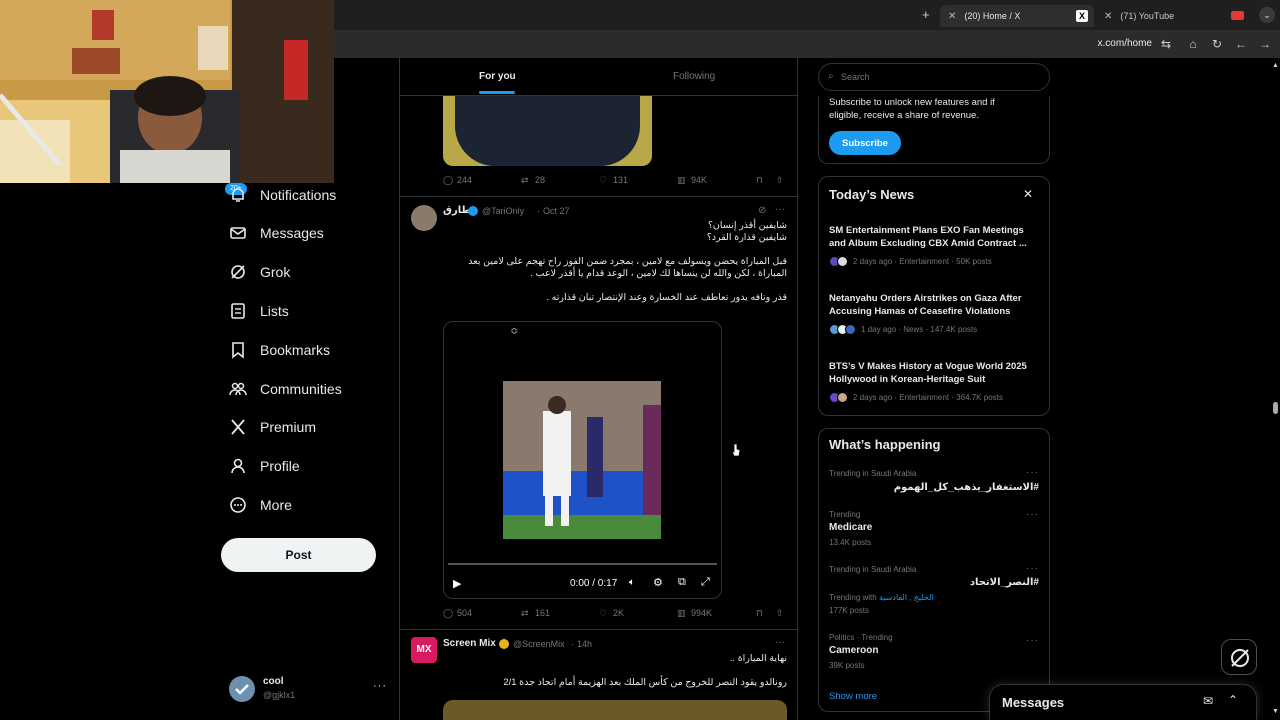 This screenshot has width=1280, height=720. I want to click on picture-in-picture-icon: ⧉, so click(682, 582).